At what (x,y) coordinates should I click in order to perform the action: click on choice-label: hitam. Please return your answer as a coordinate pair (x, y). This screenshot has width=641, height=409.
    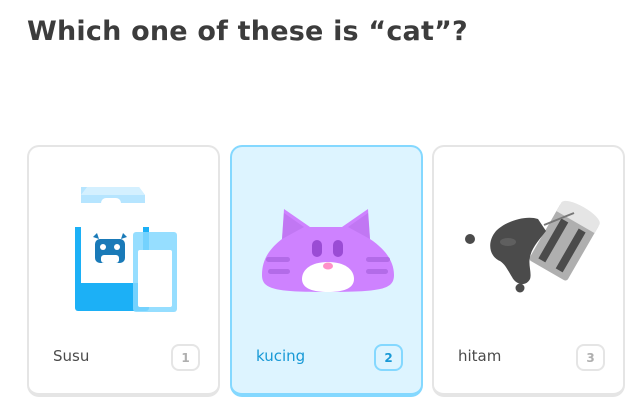
    Looking at the image, I should click on (480, 356).